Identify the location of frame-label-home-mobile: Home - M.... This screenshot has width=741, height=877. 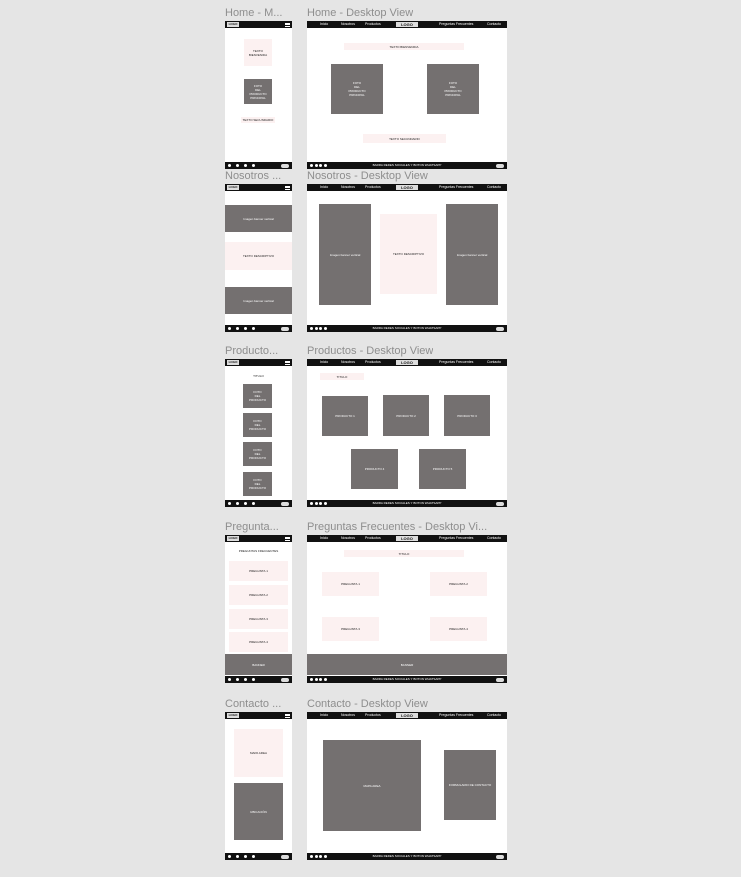
(254, 13).